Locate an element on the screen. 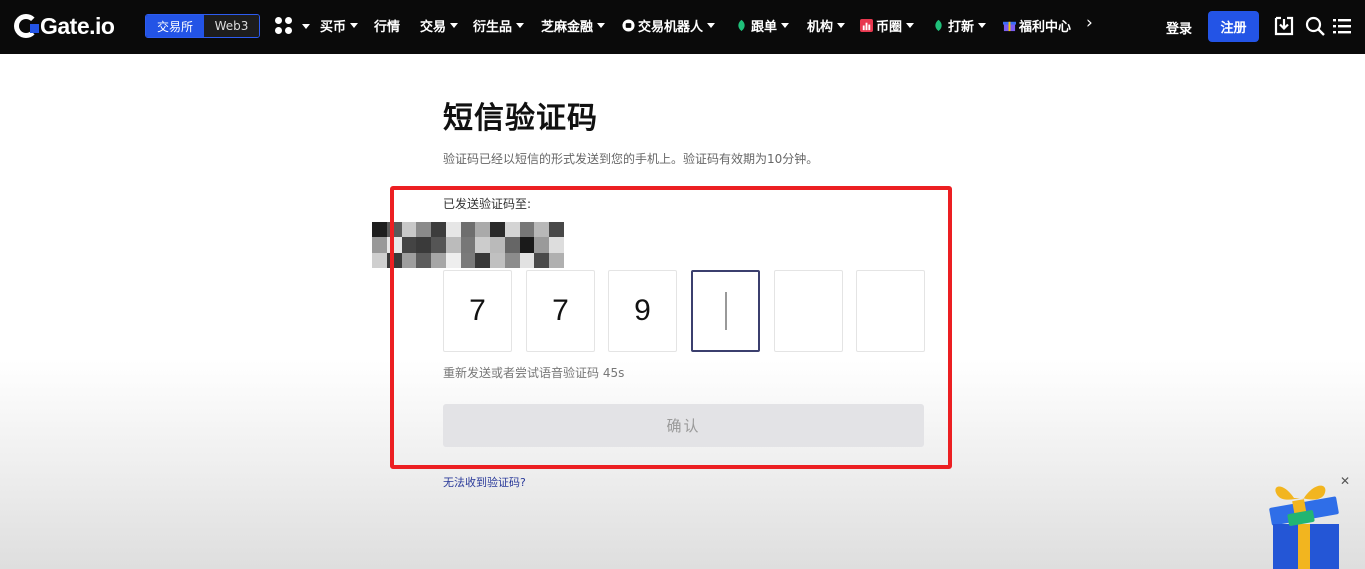 The width and height of the screenshot is (1365, 569). nav-item-trade: 交易 is located at coordinates (439, 25).